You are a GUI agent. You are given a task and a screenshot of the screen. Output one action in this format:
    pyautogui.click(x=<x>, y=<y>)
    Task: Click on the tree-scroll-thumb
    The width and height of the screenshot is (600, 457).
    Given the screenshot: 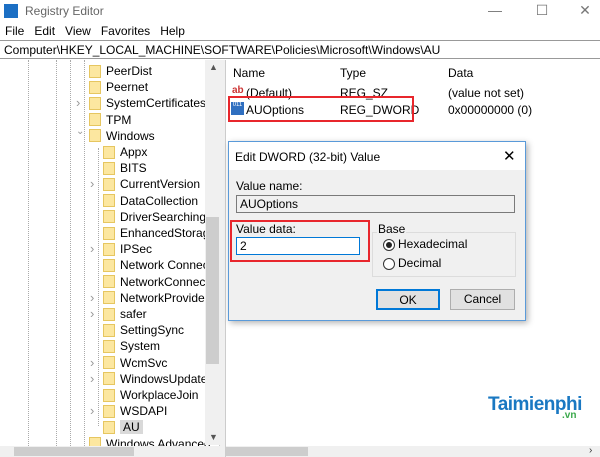 What is the action you would take?
    pyautogui.click(x=212, y=290)
    